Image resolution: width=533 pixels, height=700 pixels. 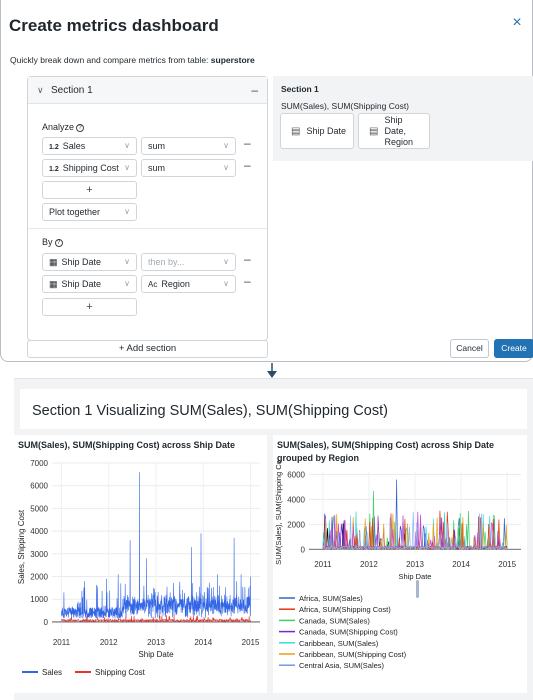 What do you see at coordinates (39, 508) in the screenshot?
I see `y-tick-label: 5000` at bounding box center [39, 508].